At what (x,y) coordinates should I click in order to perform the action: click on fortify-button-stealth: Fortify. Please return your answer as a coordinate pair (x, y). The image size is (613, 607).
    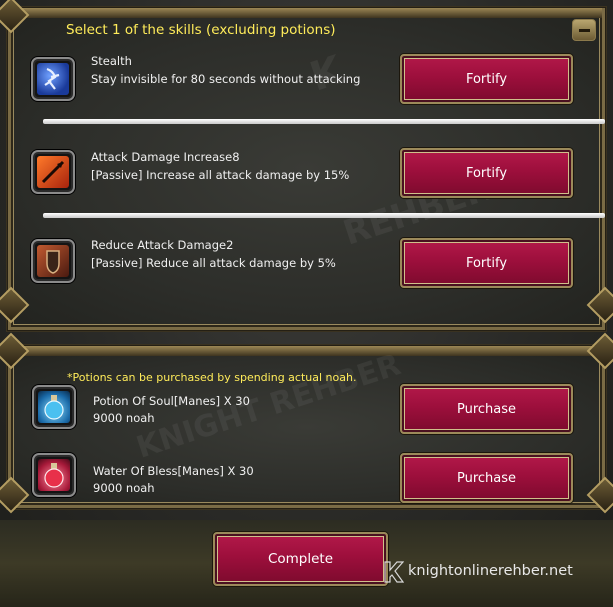
    Looking at the image, I should click on (486, 79).